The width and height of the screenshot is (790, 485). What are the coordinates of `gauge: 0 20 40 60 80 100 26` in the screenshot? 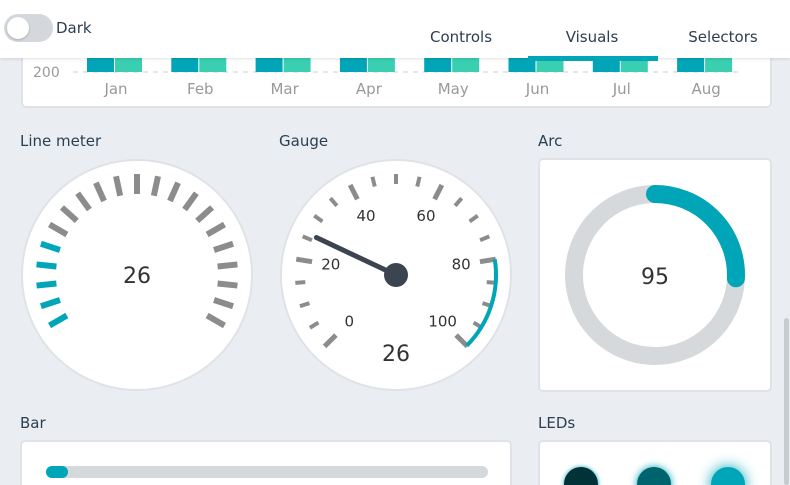 It's located at (396, 275).